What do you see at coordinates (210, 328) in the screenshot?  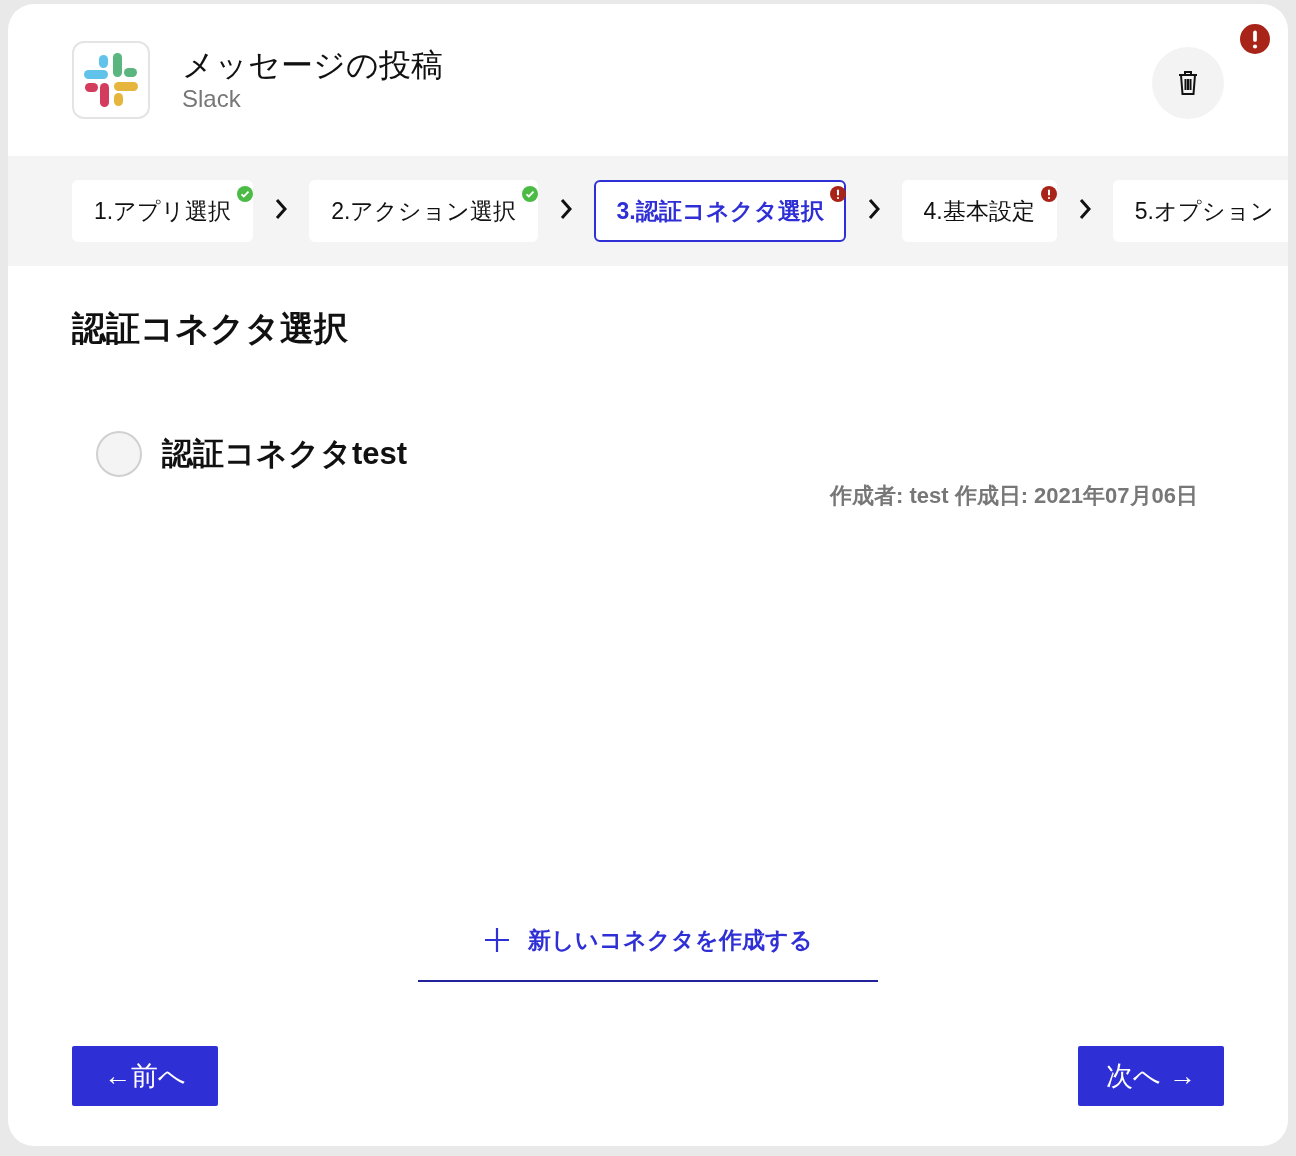 I see `section-title: 認証コネクタ選択` at bounding box center [210, 328].